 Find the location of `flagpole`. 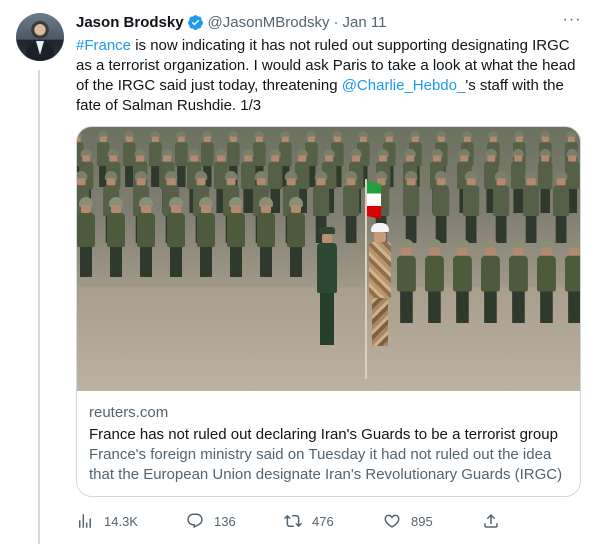

flagpole is located at coordinates (366, 279).